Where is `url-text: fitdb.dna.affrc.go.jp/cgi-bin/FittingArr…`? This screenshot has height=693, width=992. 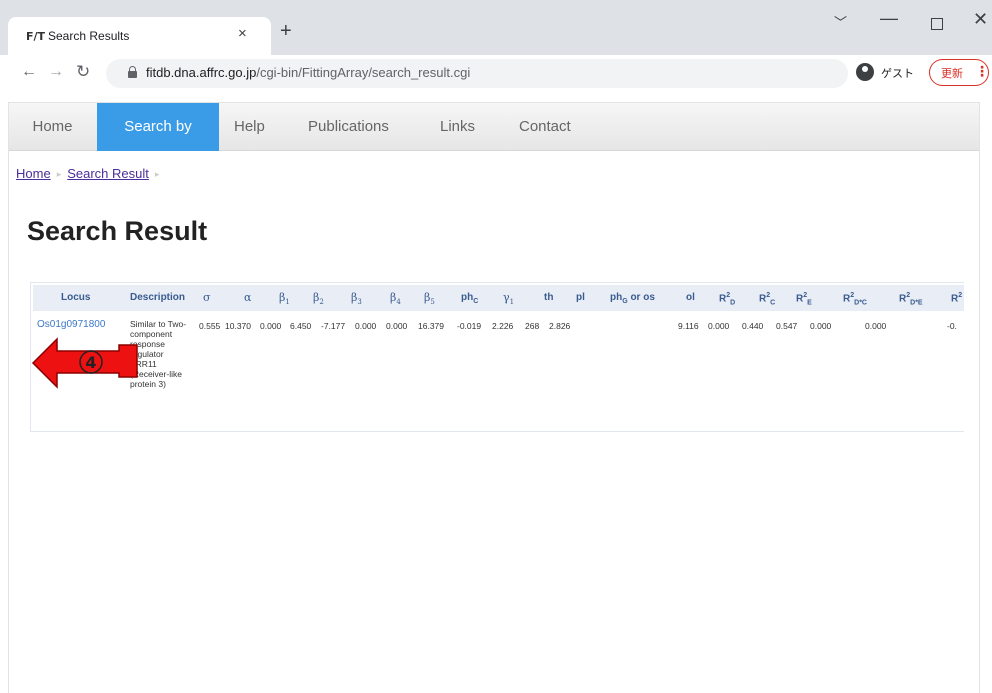 url-text: fitdb.dna.affrc.go.jp/cgi-bin/FittingArr… is located at coordinates (308, 72).